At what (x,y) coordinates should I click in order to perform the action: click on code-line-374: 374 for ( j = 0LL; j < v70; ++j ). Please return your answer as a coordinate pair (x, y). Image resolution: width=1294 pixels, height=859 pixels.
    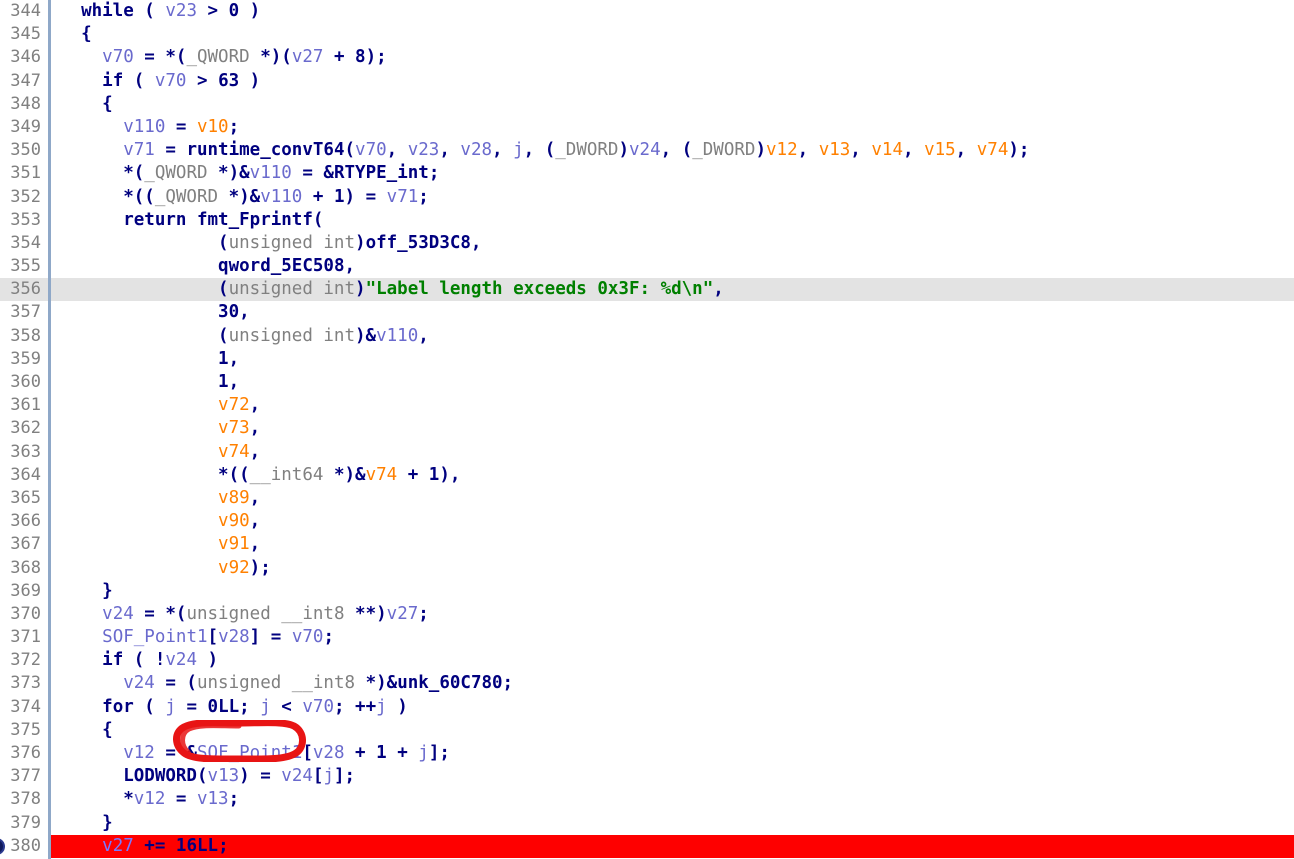
    Looking at the image, I should click on (647, 707).